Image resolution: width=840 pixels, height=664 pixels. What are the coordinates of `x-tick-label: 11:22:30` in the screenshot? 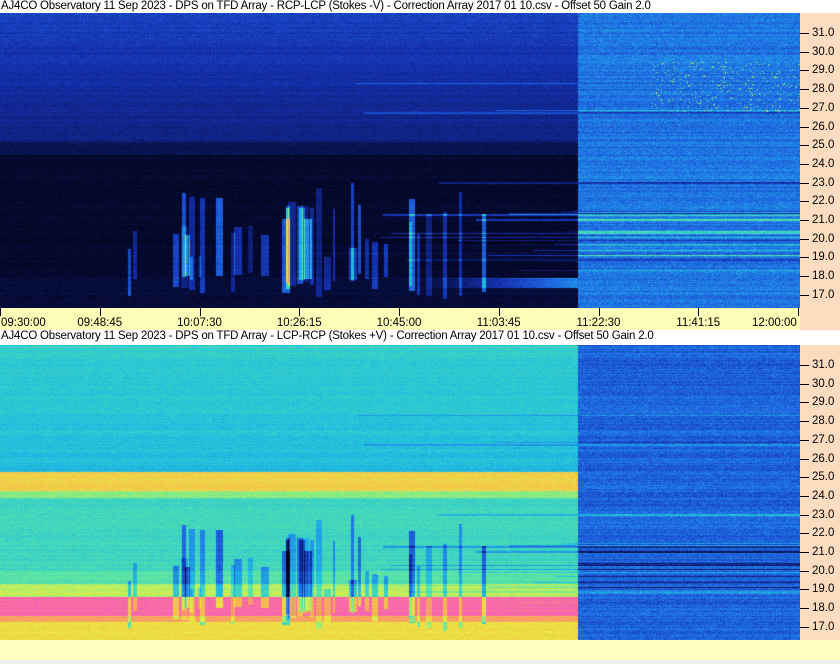 It's located at (598, 323).